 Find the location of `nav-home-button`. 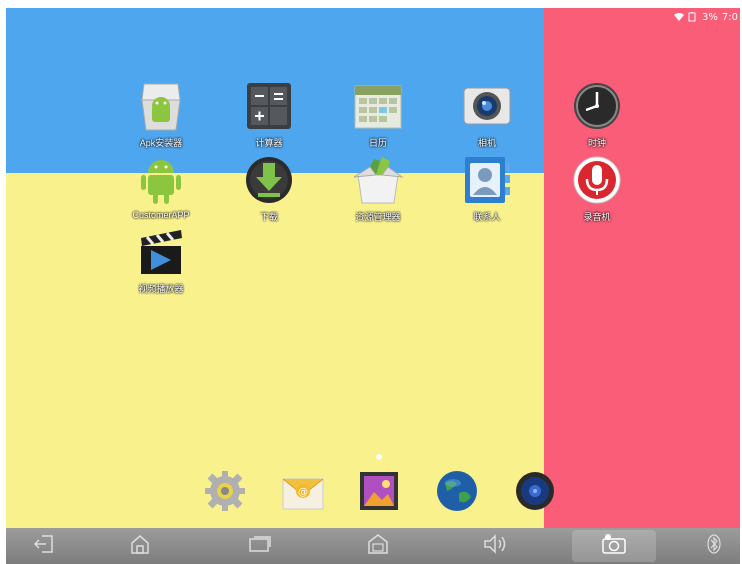

nav-home-button is located at coordinates (140, 546).